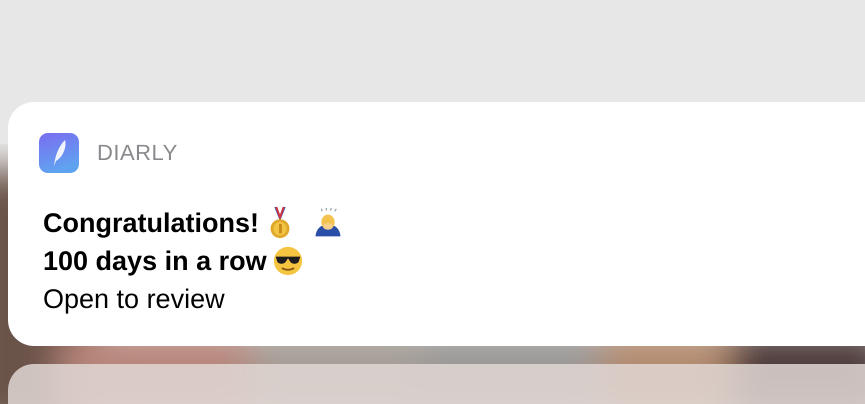 The width and height of the screenshot is (865, 404). I want to click on notification-body: Open to review, so click(134, 299).